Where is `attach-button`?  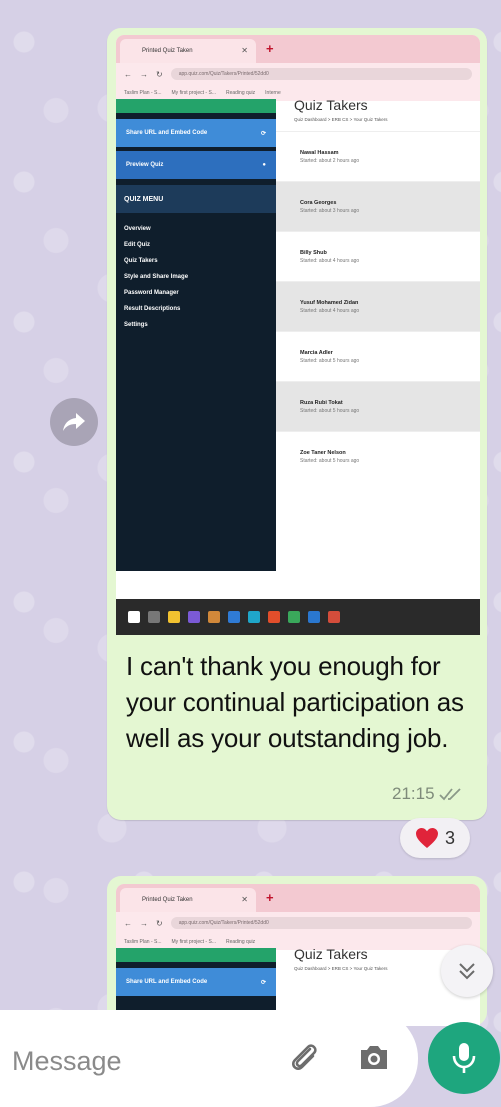 attach-button is located at coordinates (305, 1060).